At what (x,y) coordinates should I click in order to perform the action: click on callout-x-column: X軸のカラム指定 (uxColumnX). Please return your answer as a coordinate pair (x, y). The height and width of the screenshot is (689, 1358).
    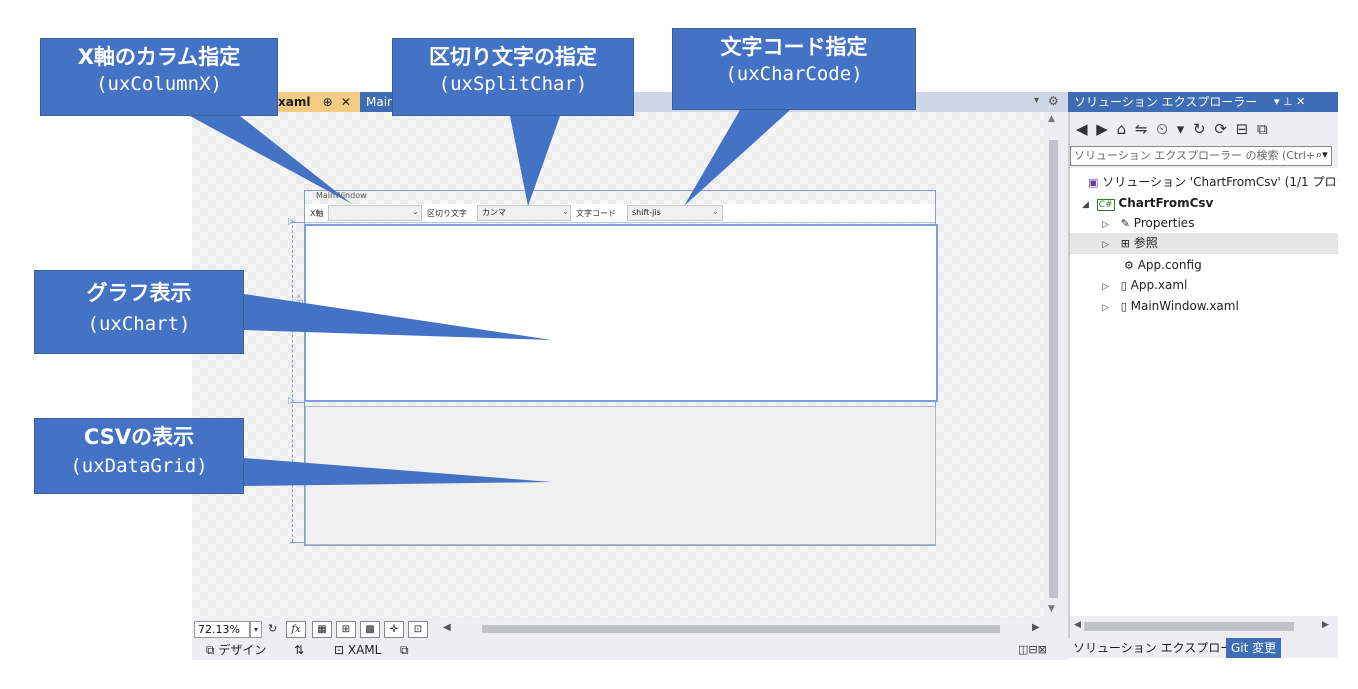
    Looking at the image, I should click on (159, 77).